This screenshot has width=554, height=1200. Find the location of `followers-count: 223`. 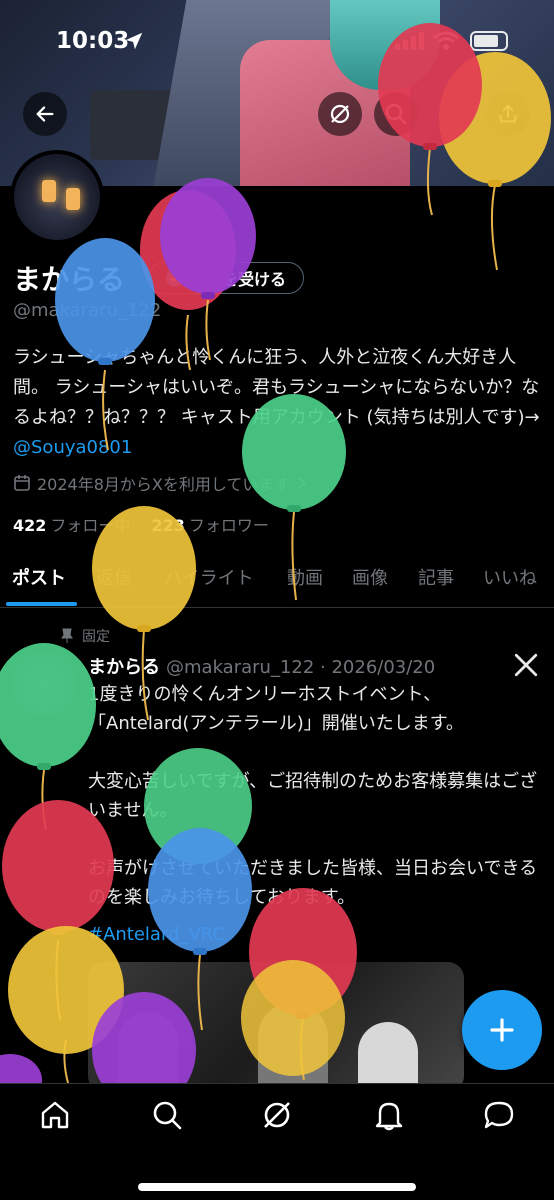

followers-count: 223 is located at coordinates (168, 525).